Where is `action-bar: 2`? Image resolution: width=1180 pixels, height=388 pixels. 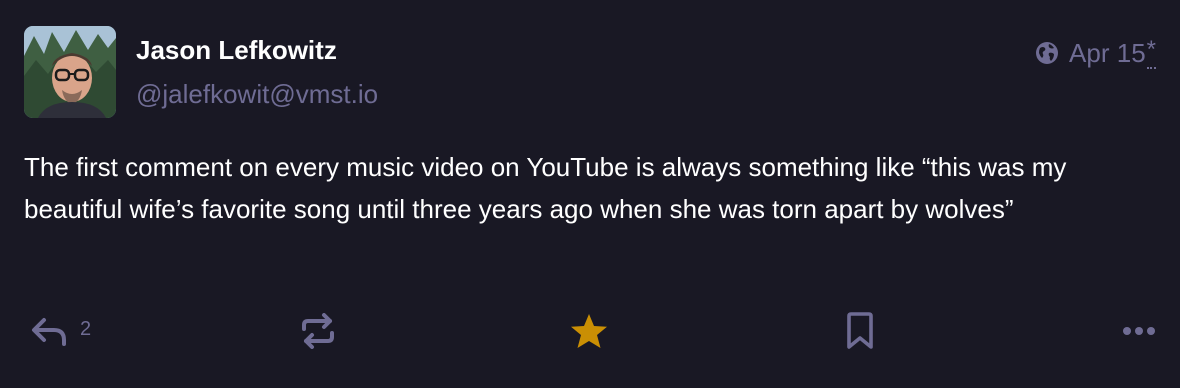
action-bar: 2 is located at coordinates (590, 331).